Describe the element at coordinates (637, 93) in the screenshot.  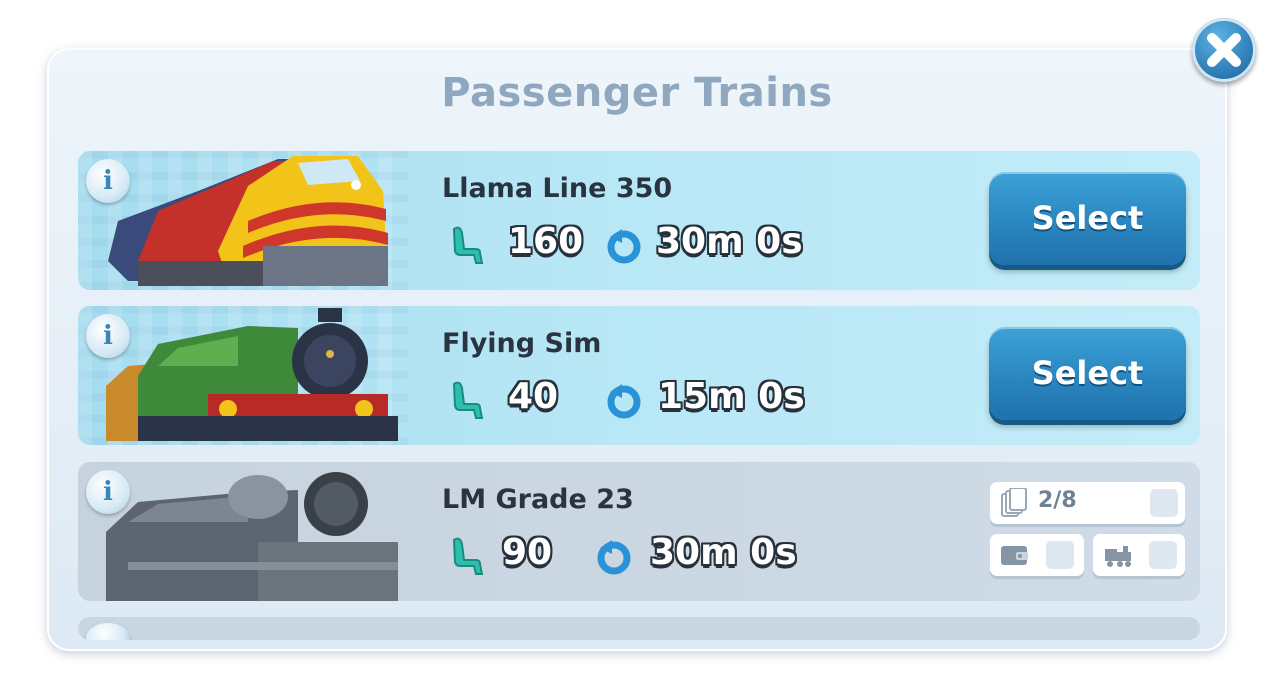
I see `dialog-title: Passenger Trains` at that location.